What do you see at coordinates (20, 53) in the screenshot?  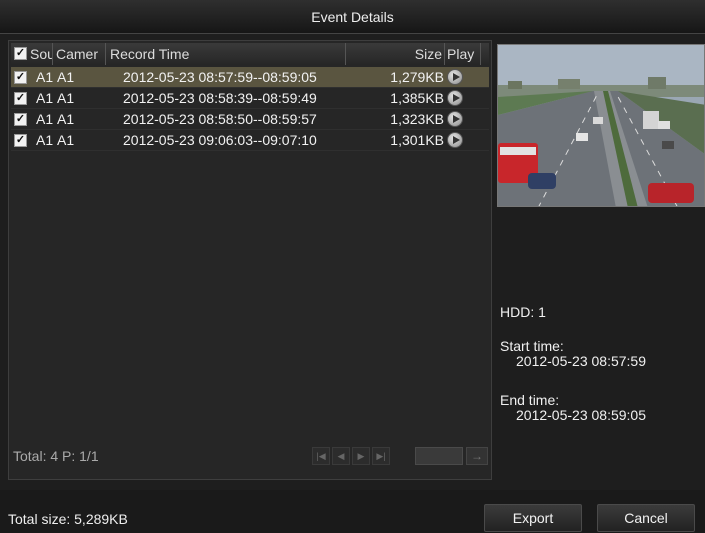 I see `select-all-checkbox: ✓` at bounding box center [20, 53].